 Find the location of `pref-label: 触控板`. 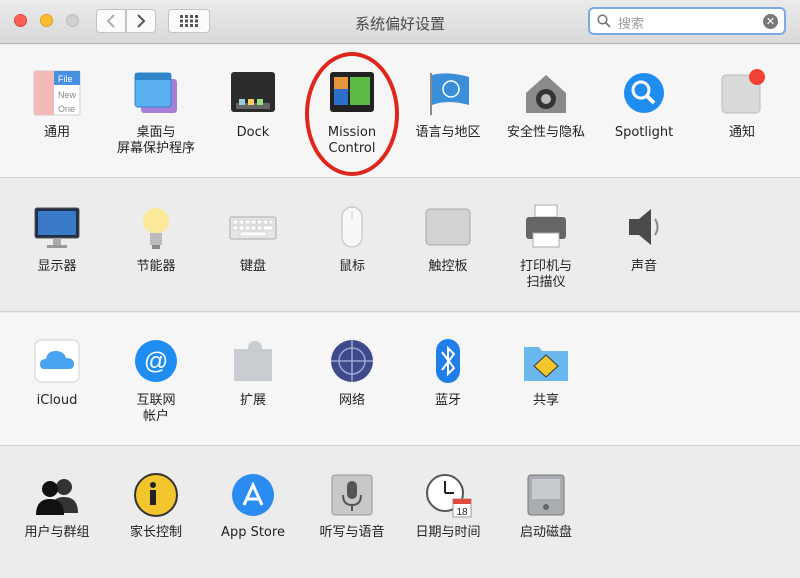

pref-label: 触控板 is located at coordinates (448, 266).